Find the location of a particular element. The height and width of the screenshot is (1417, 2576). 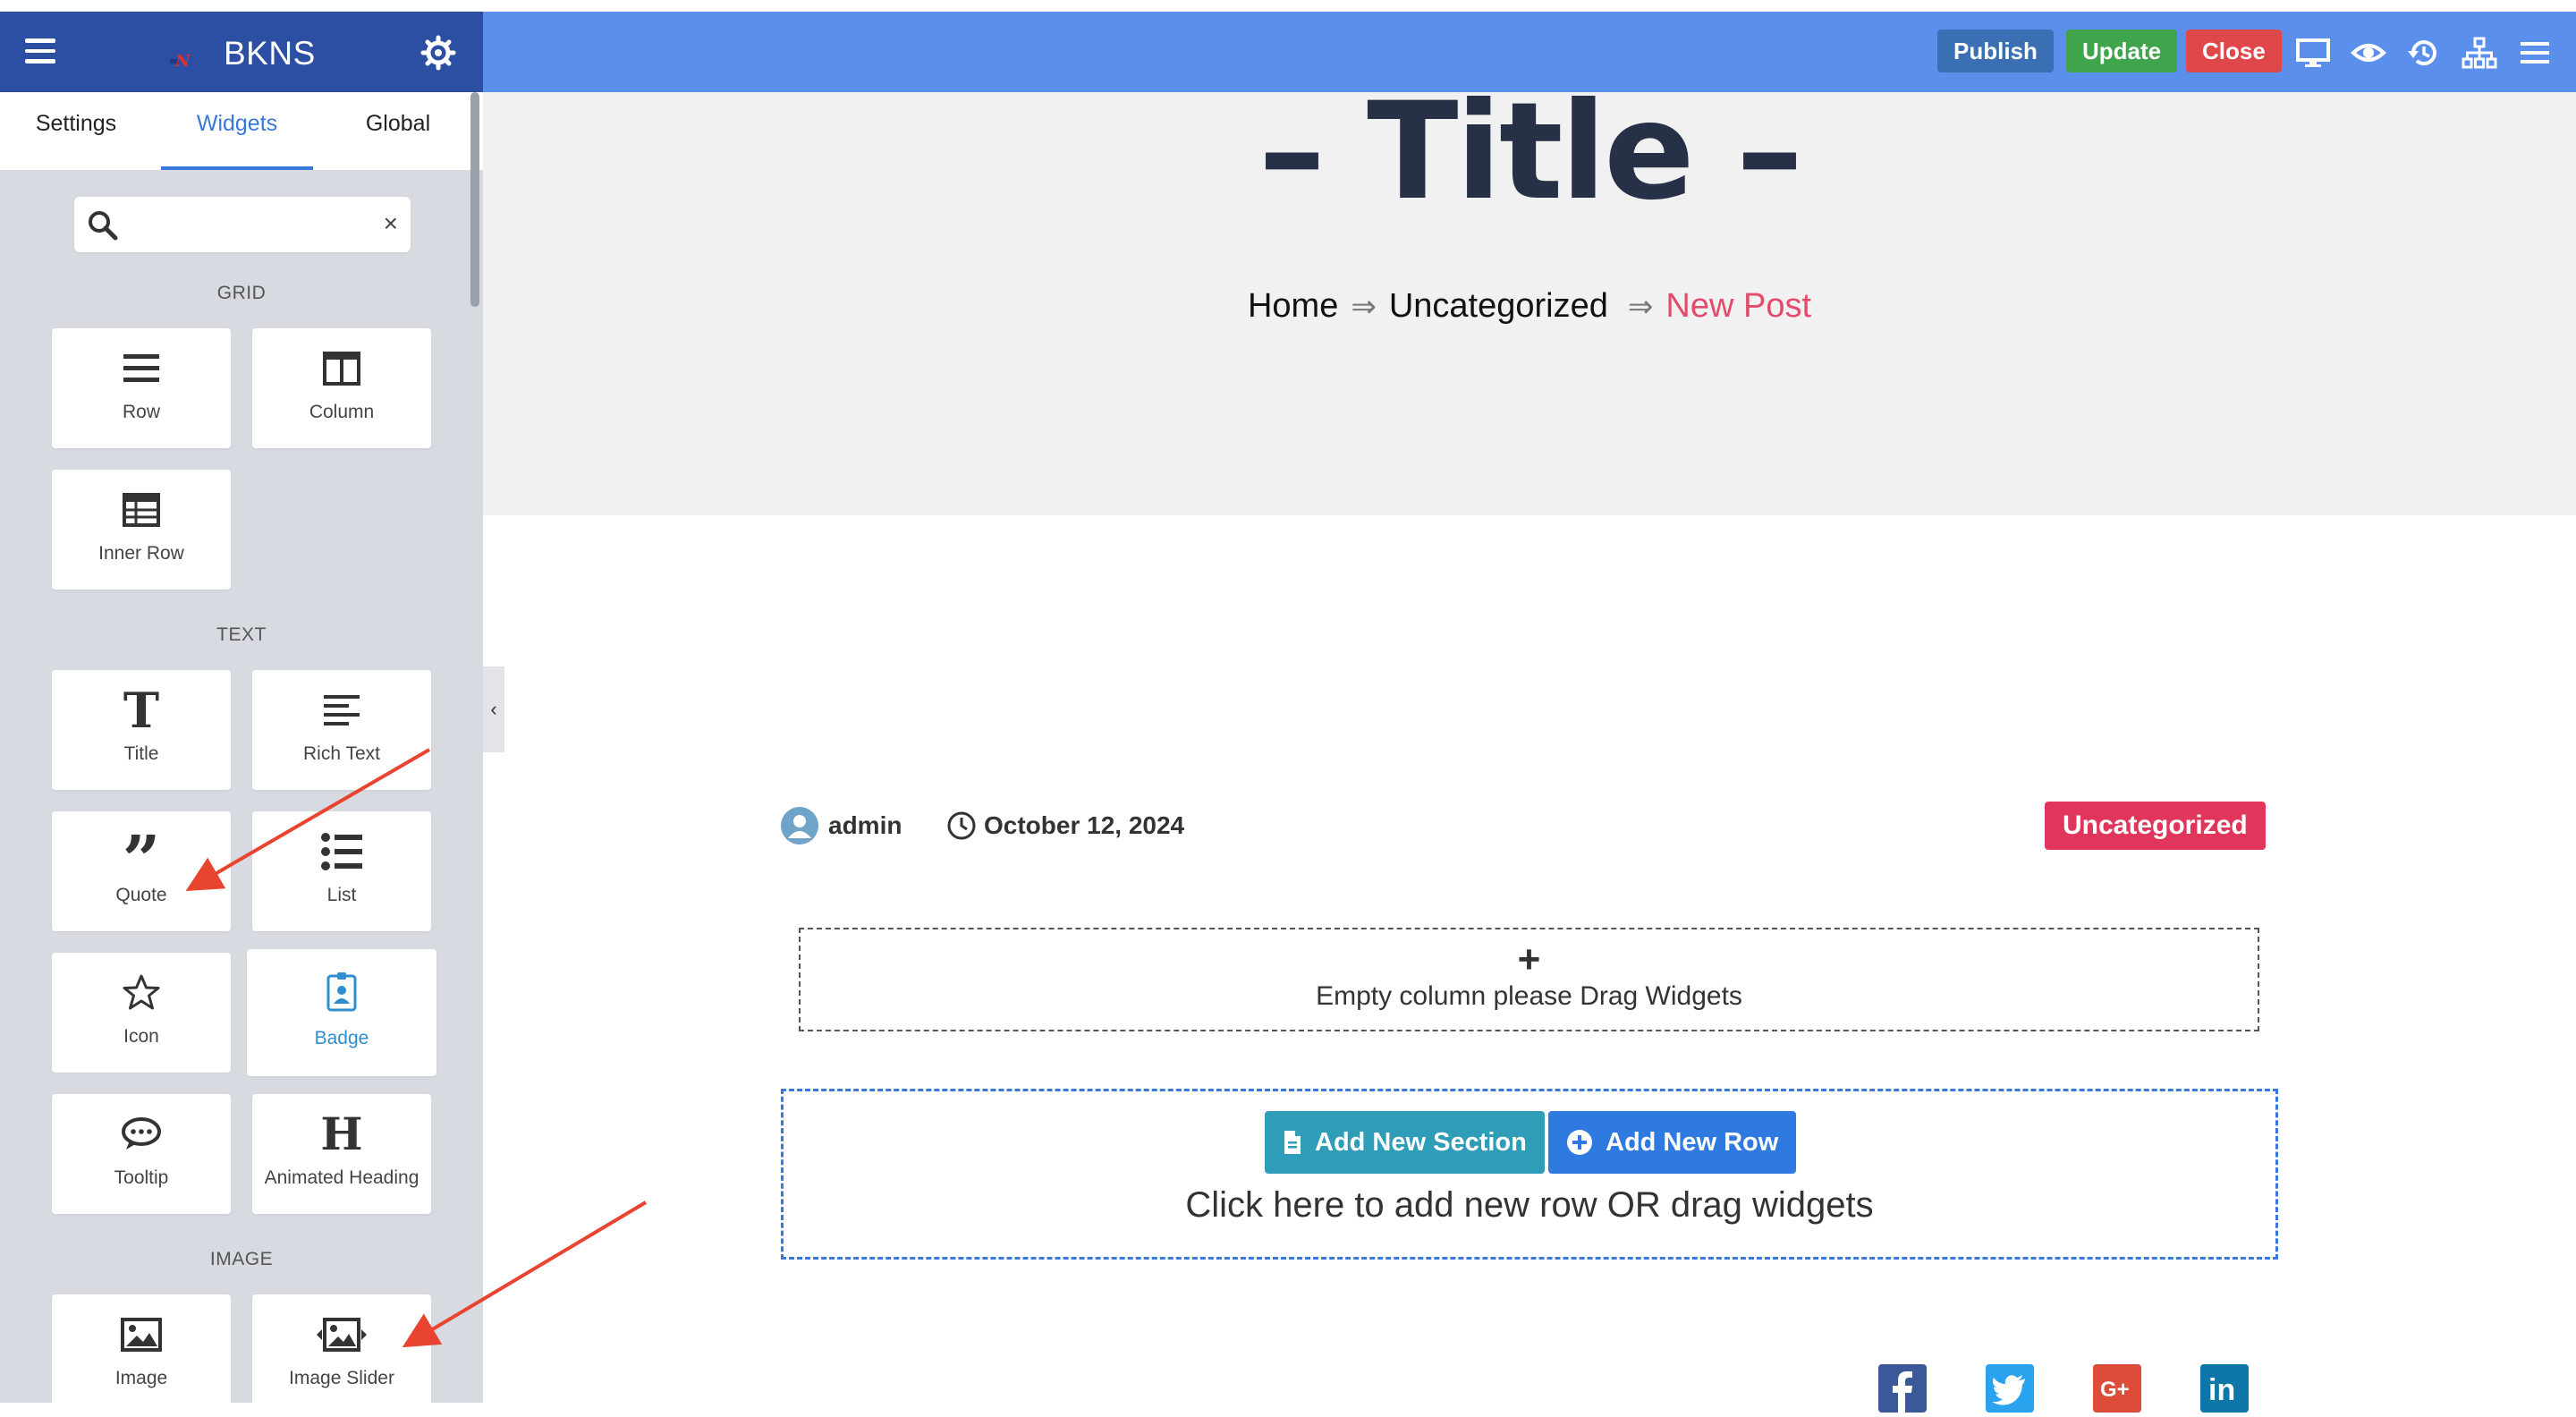

plus-circle-icon is located at coordinates (1579, 1142).